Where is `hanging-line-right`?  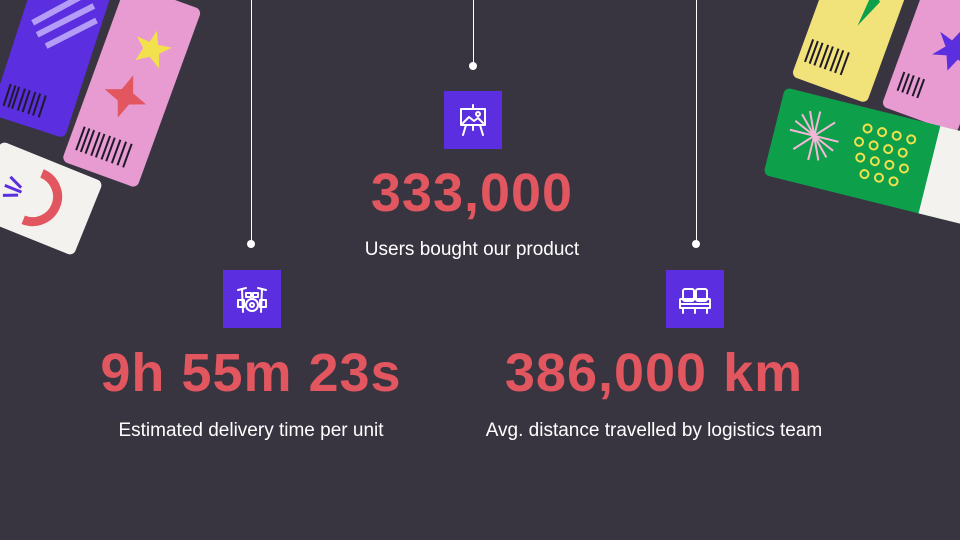
hanging-line-right is located at coordinates (696, 122).